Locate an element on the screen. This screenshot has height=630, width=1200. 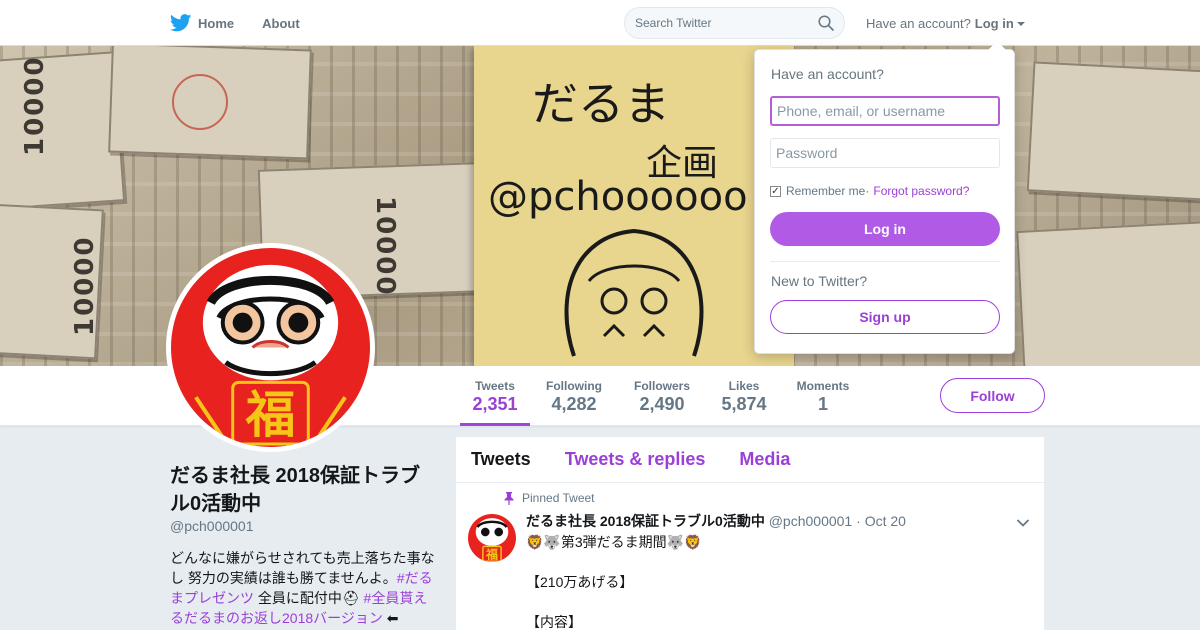
tweet-handle: @pch000001 is located at coordinates (811, 521).